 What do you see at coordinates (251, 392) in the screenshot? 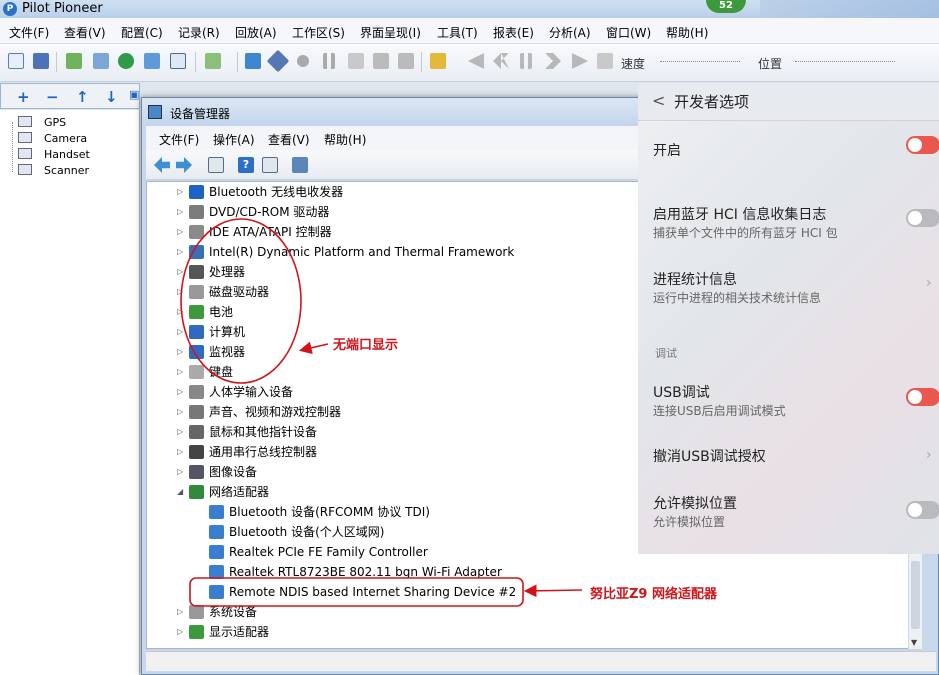
I see `device-label: 人体学输入设备` at bounding box center [251, 392].